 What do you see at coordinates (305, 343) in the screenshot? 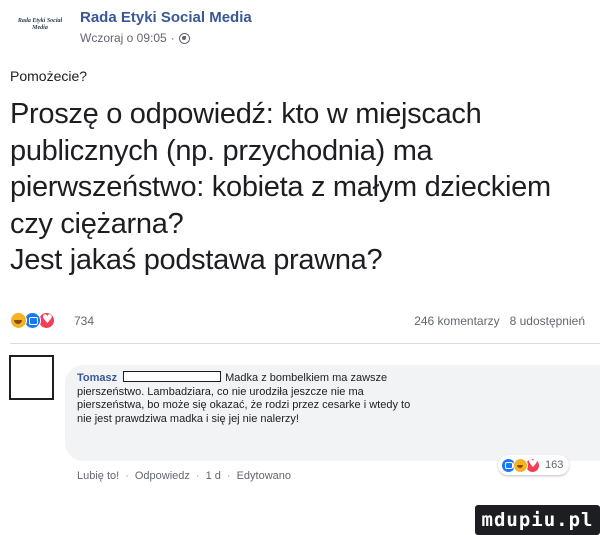
I see `divider` at bounding box center [305, 343].